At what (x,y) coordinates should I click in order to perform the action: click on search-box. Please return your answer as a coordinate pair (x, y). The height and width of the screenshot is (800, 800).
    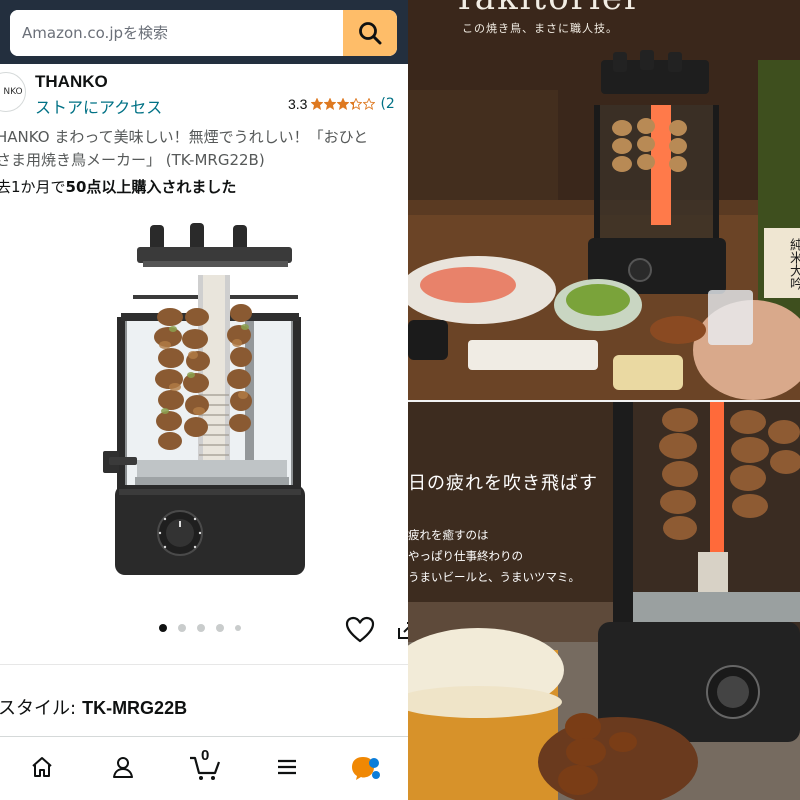
    Looking at the image, I should click on (203, 33).